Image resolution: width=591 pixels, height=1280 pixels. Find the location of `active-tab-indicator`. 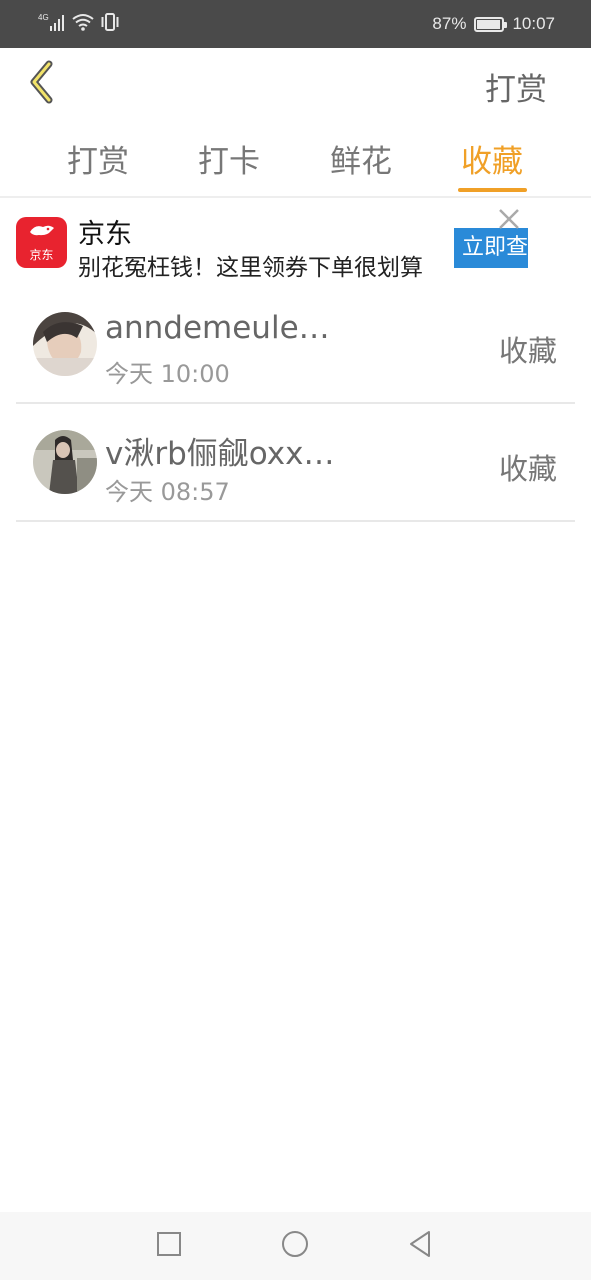

active-tab-indicator is located at coordinates (492, 190).